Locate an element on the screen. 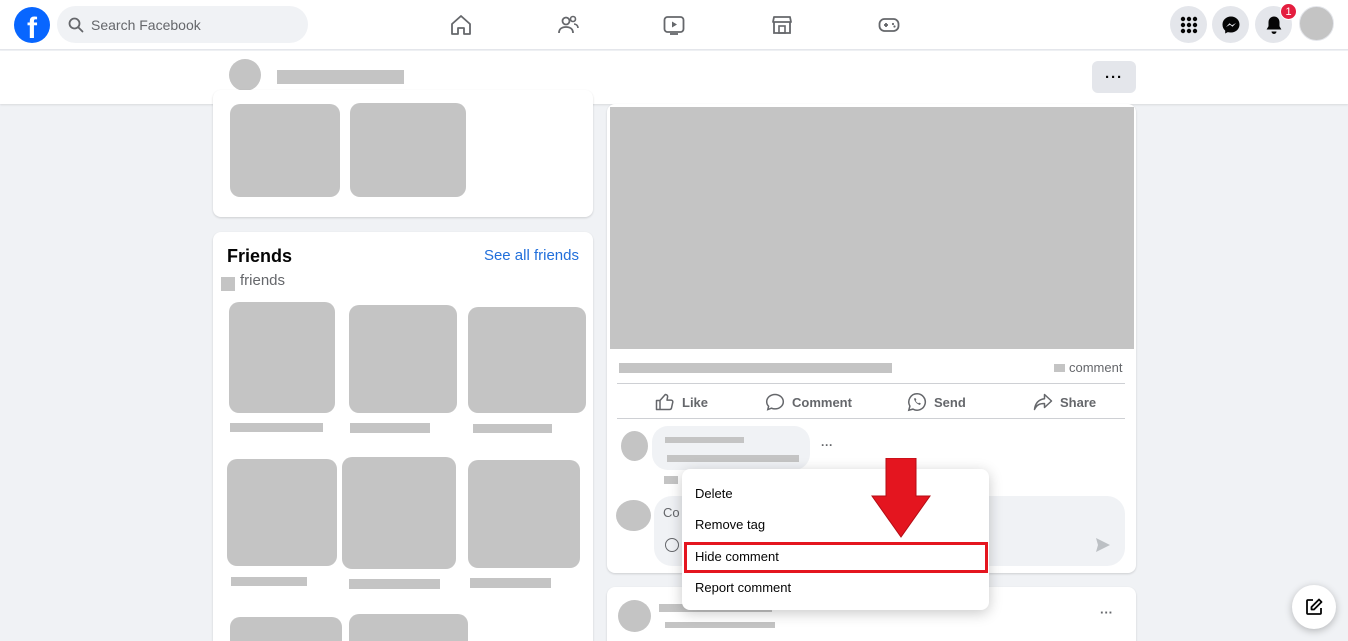  comment-count-label: comment is located at coordinates (1095, 367).